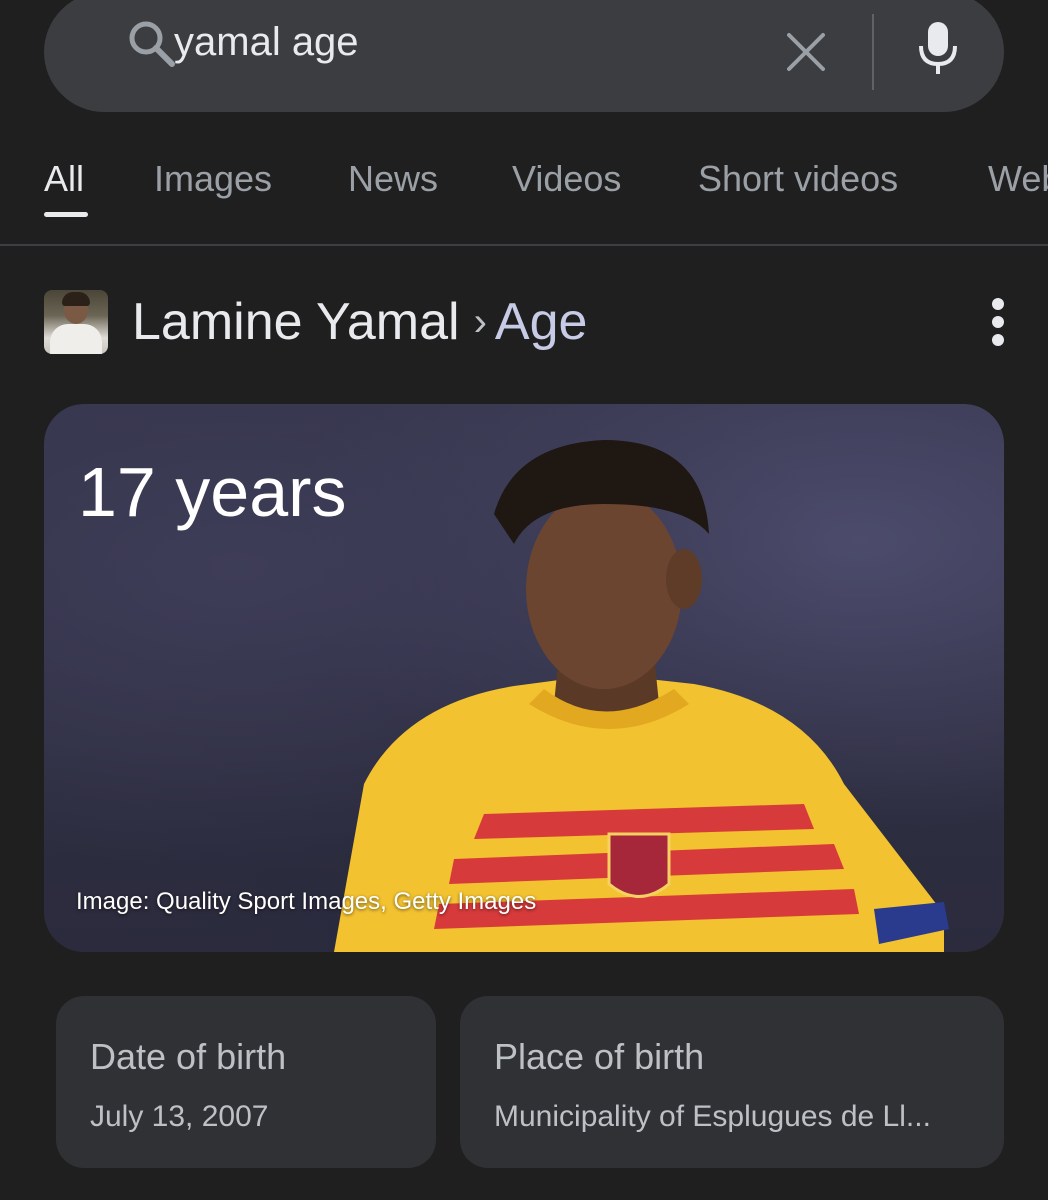 The image size is (1048, 1200). What do you see at coordinates (266, 42) in the screenshot?
I see `search-input: yamal age` at bounding box center [266, 42].